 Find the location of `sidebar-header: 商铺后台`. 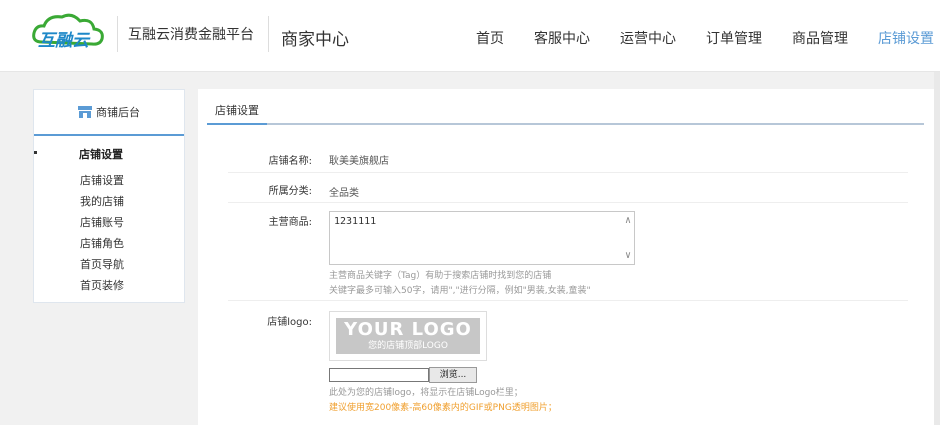

sidebar-header: 商铺后台 is located at coordinates (109, 113).